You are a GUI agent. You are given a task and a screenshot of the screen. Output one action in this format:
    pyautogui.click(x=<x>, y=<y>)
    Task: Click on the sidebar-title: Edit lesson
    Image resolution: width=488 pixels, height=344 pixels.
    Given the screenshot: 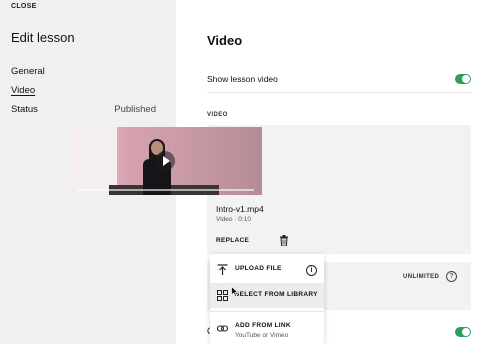 What is the action you would take?
    pyautogui.click(x=43, y=37)
    